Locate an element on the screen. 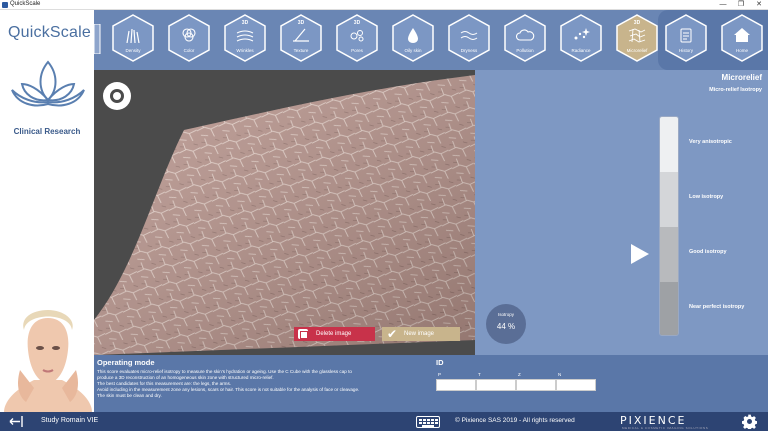  delete-image-label: Delete image is located at coordinates (334, 334).